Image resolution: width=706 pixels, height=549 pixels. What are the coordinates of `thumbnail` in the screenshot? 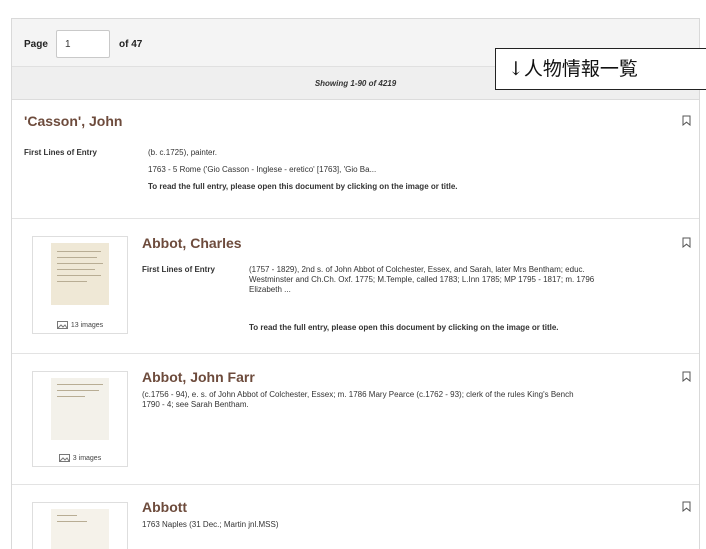 It's located at (80, 525).